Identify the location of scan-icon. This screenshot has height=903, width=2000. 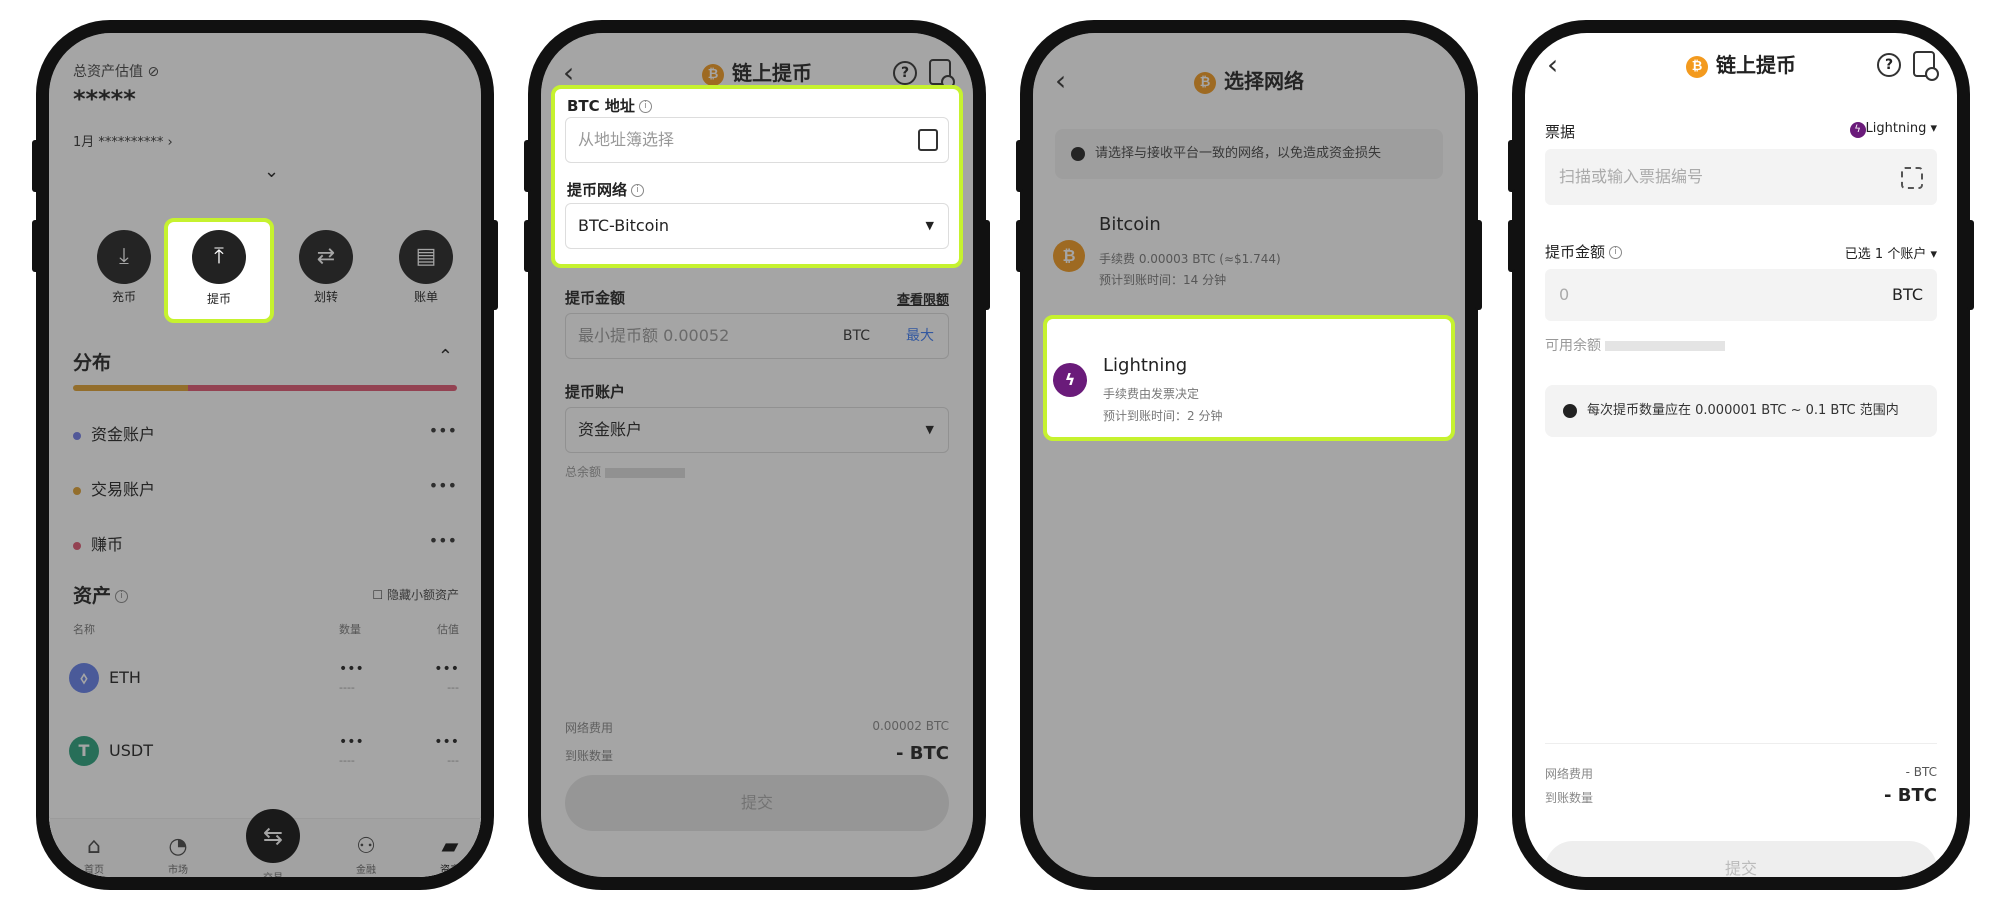
(1912, 178).